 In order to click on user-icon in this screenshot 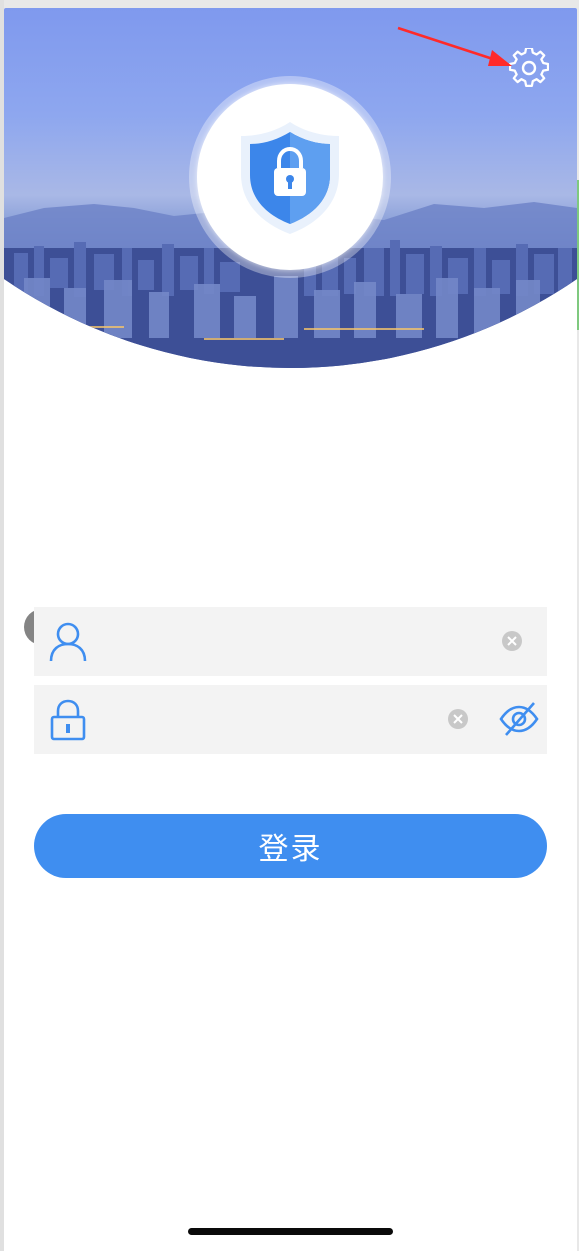, I will do `click(68, 641)`.